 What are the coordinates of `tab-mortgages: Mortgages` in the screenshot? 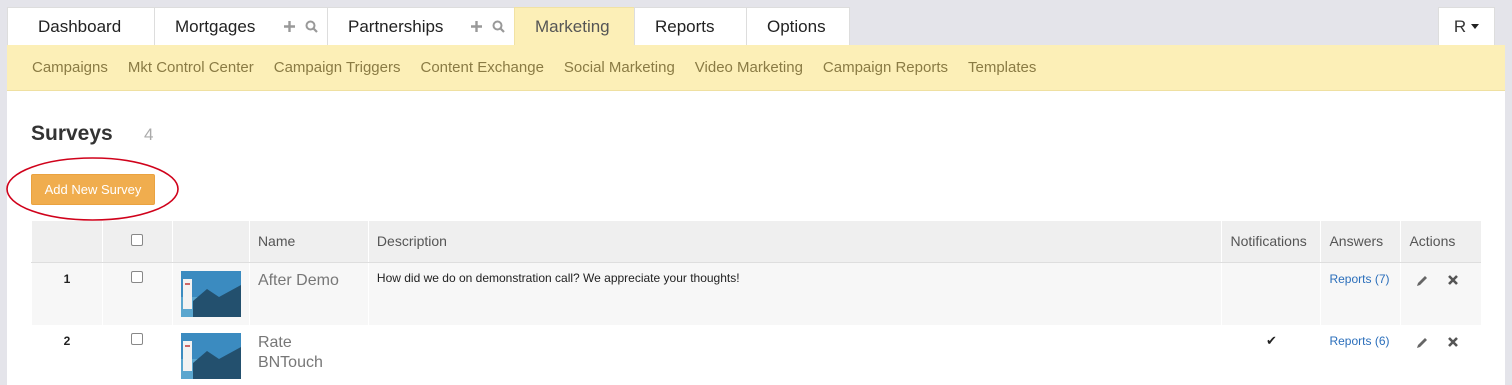 It's located at (241, 26).